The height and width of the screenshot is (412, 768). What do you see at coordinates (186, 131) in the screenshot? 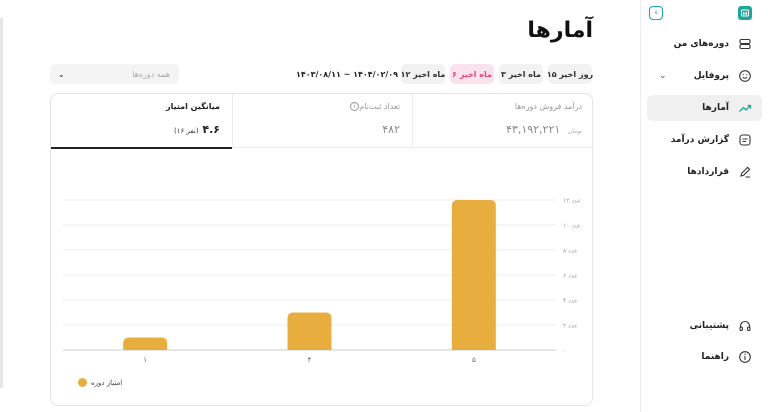
I see `rating-count: (۱۶ نفر)` at bounding box center [186, 131].